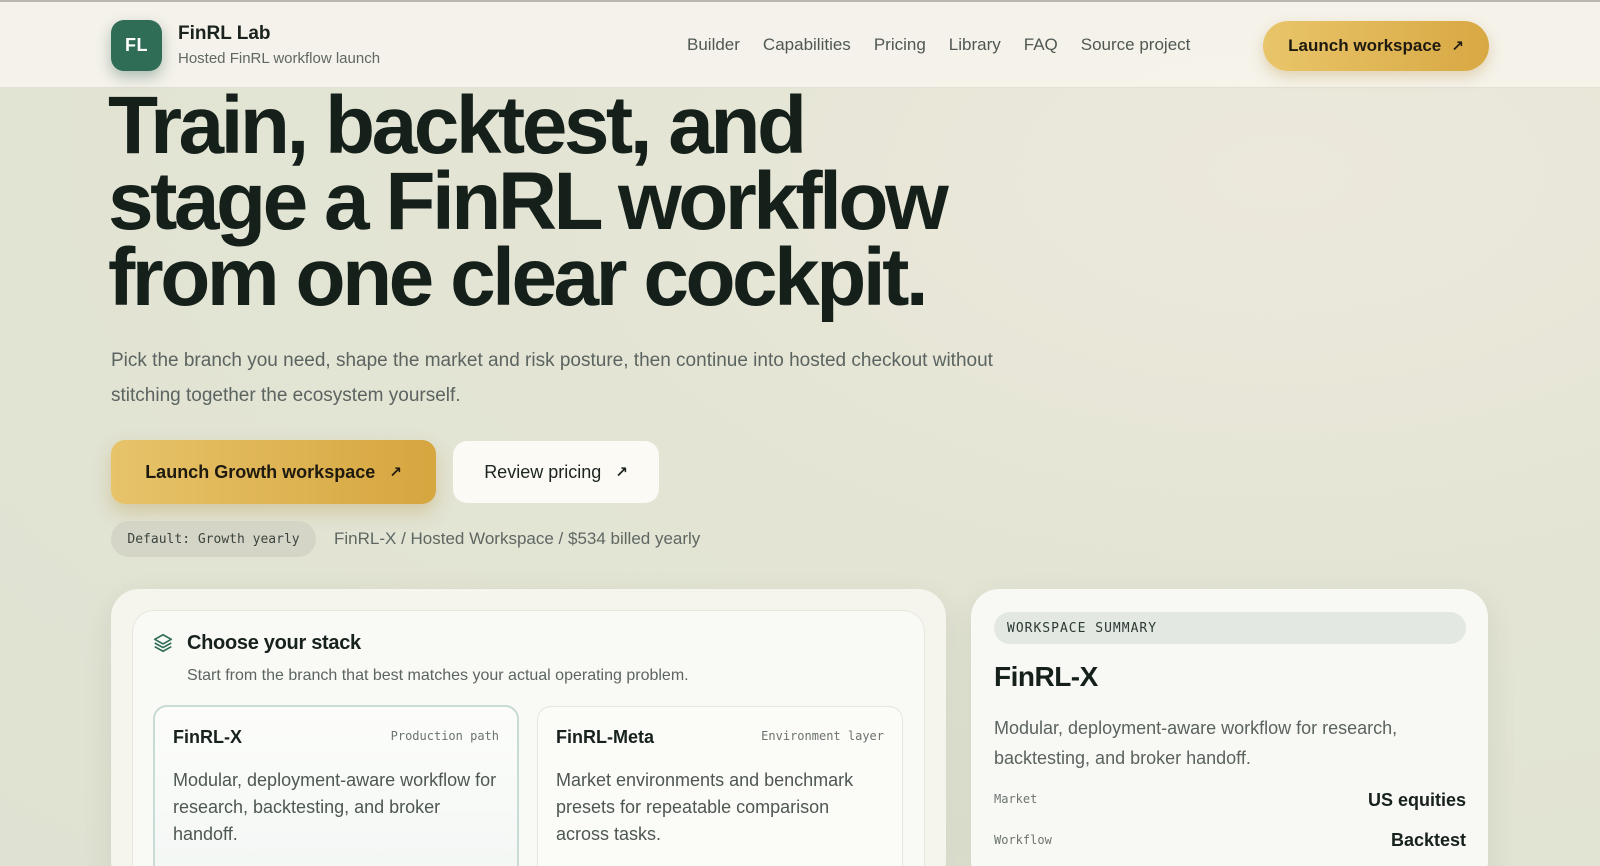 This screenshot has width=1600, height=866. Describe the element at coordinates (1230, 628) in the screenshot. I see `summary-label: WORKSPACE SUMMARY` at that location.